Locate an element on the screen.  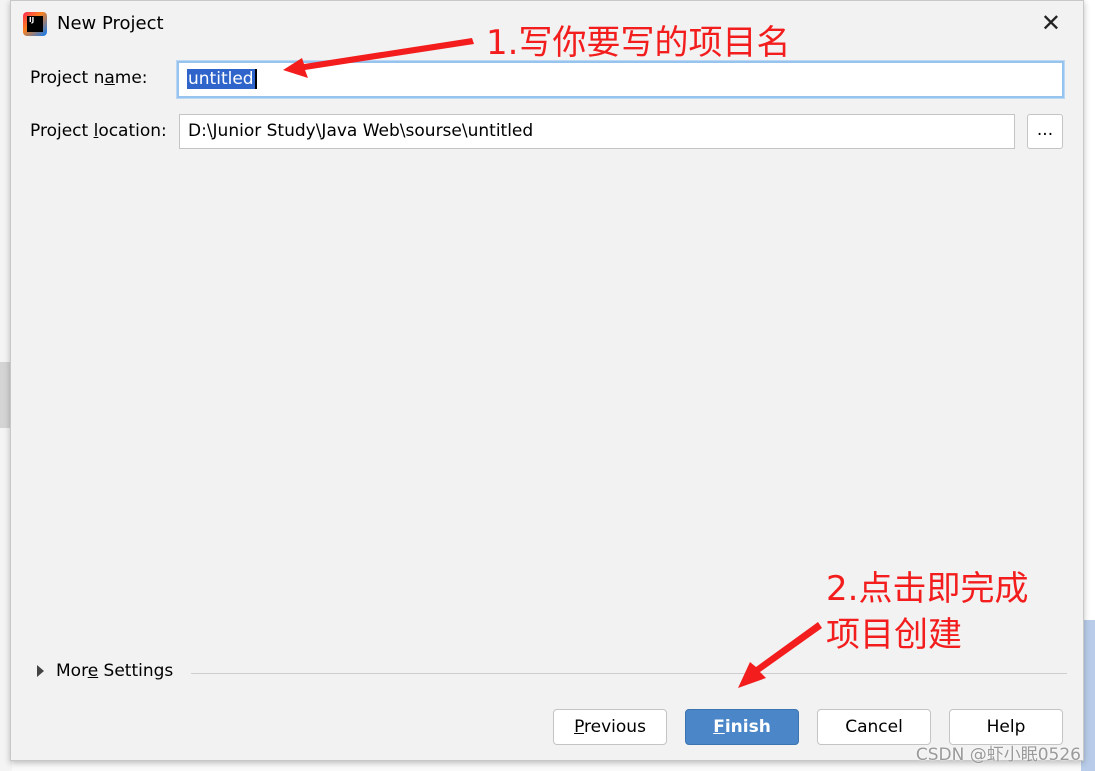
watermark: CSDN @虾小眠0526 is located at coordinates (998, 755).